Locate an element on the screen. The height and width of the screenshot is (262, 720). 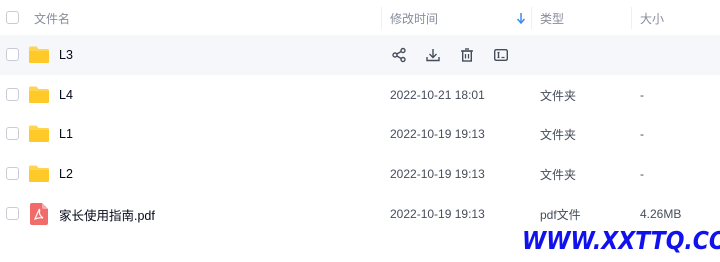
column-header-name: 文件名 is located at coordinates (52, 18).